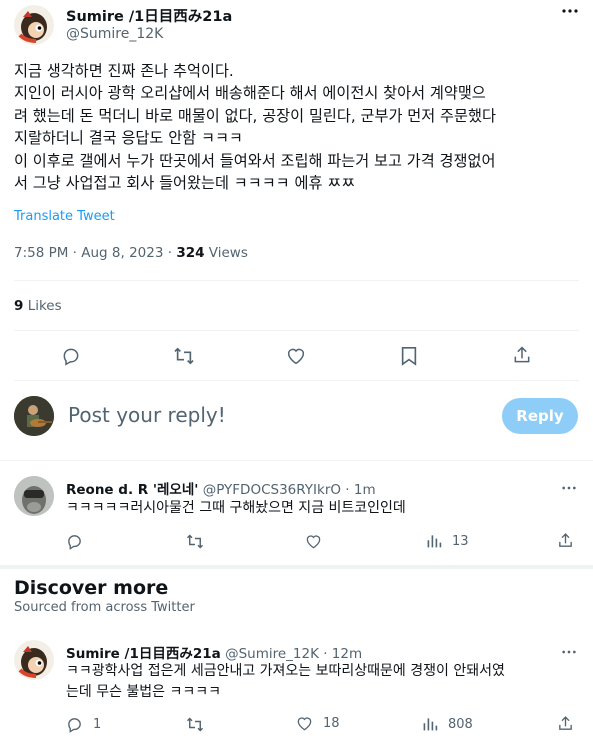 The width and height of the screenshot is (593, 749). I want to click on discover-text-line: ㅋㅋ광학사업 접은게 세금안내고 가져오는 보따리상때문에 경쟁이 안돼서였, so click(285, 671).